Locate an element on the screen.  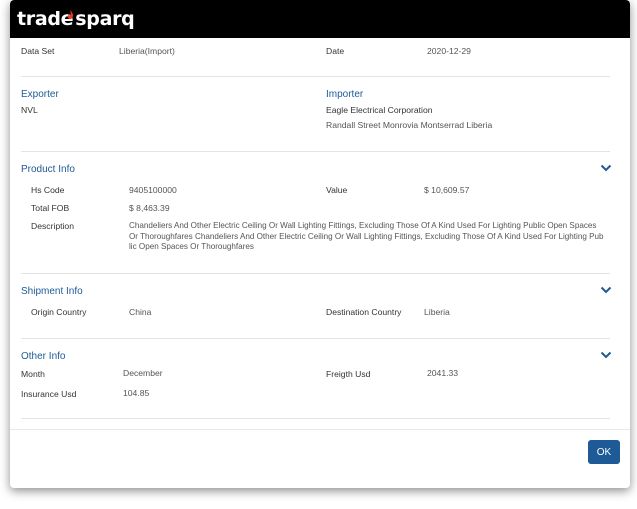
exporter-name: NVL is located at coordinates (29, 110).